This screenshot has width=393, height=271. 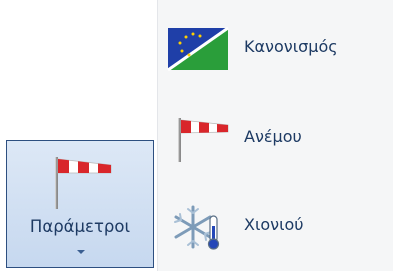 What do you see at coordinates (198, 49) in the screenshot?
I see `regulation-flag-icon` at bounding box center [198, 49].